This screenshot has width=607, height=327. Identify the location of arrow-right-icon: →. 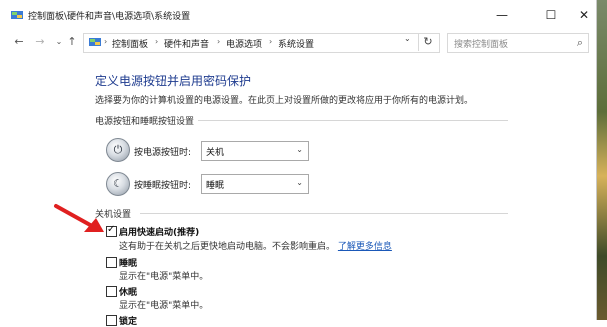
(40, 42).